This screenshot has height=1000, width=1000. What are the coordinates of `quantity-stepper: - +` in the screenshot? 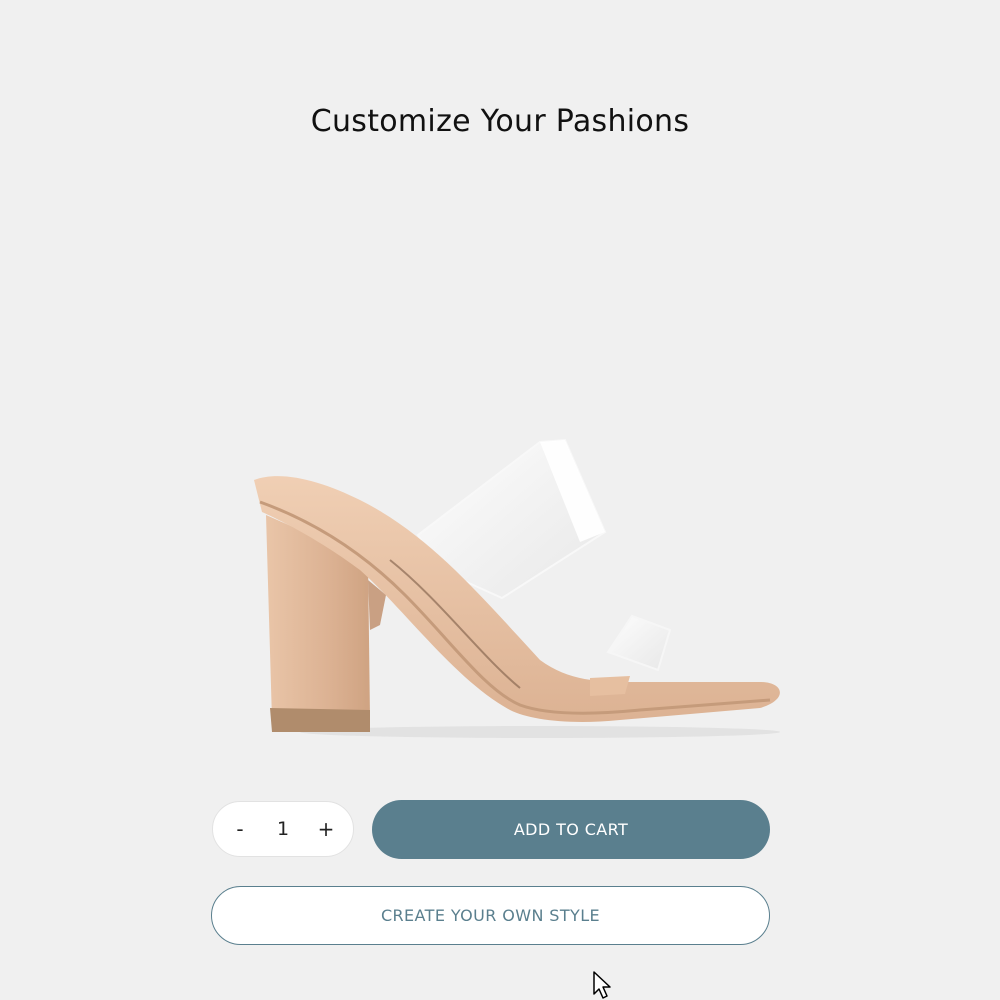 It's located at (283, 829).